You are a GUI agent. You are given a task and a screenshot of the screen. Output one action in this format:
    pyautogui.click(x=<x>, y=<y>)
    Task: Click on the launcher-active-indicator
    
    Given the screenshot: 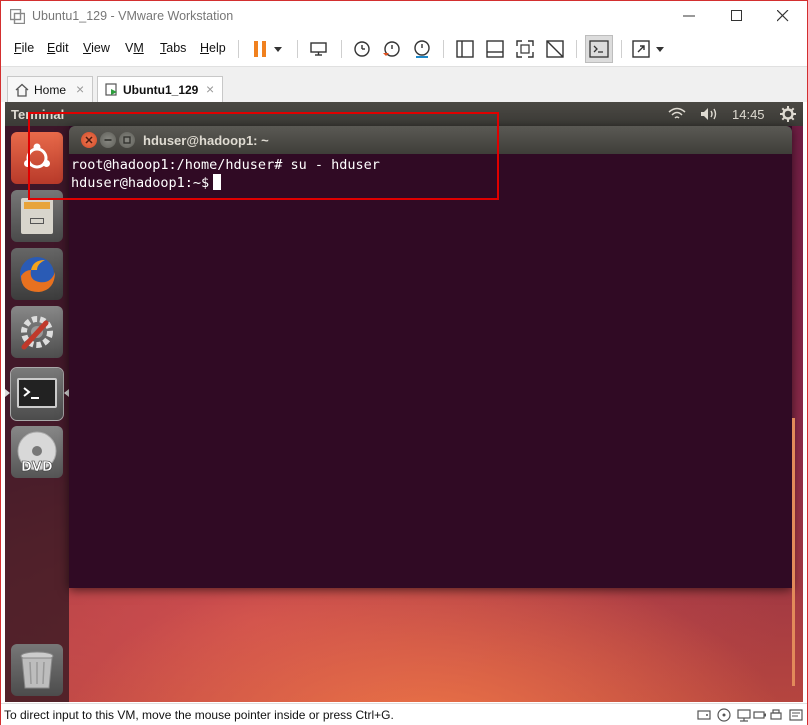 What is the action you would take?
    pyautogui.click(x=7, y=393)
    